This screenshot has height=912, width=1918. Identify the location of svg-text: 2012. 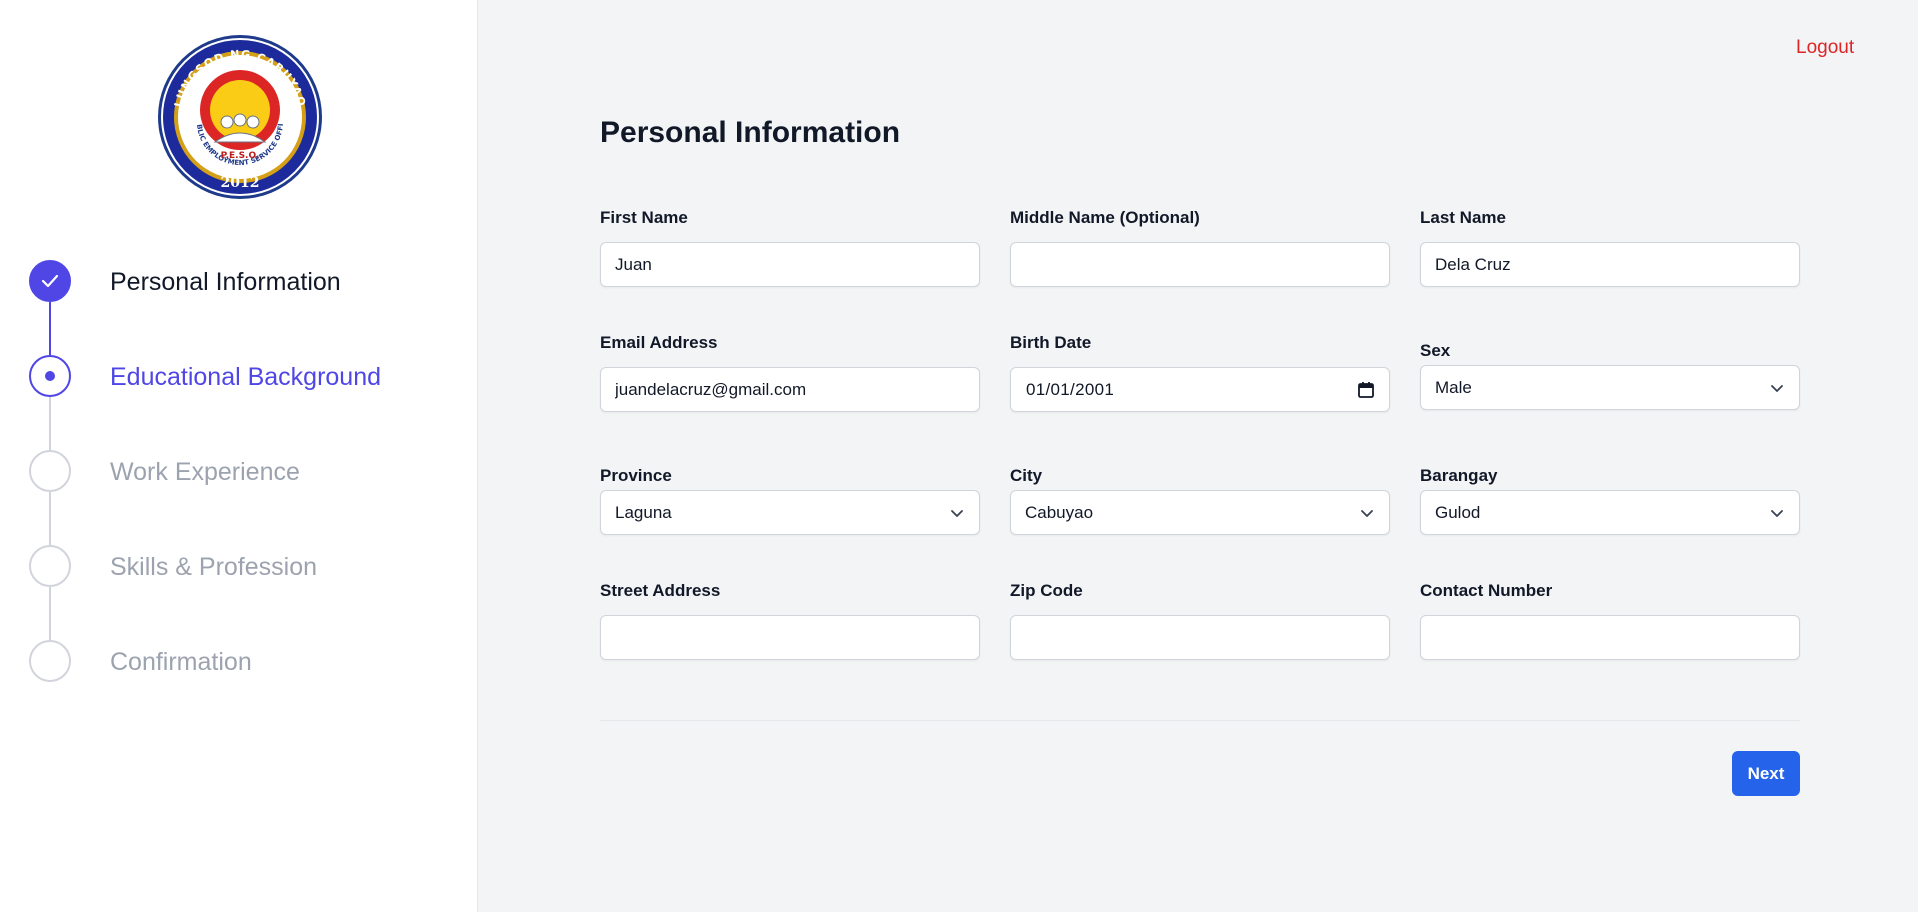
(240, 183).